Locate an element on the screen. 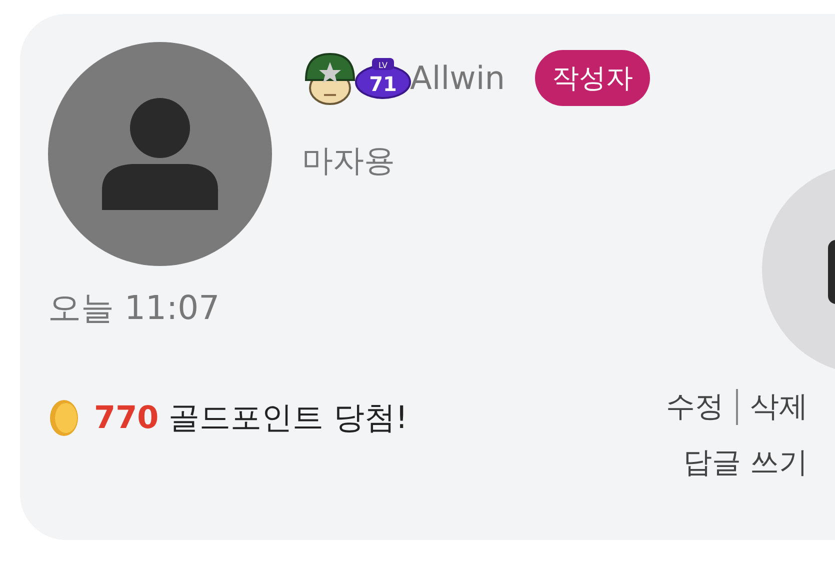 Image resolution: width=835 pixels, height=566 pixels. coin-icon is located at coordinates (64, 418).